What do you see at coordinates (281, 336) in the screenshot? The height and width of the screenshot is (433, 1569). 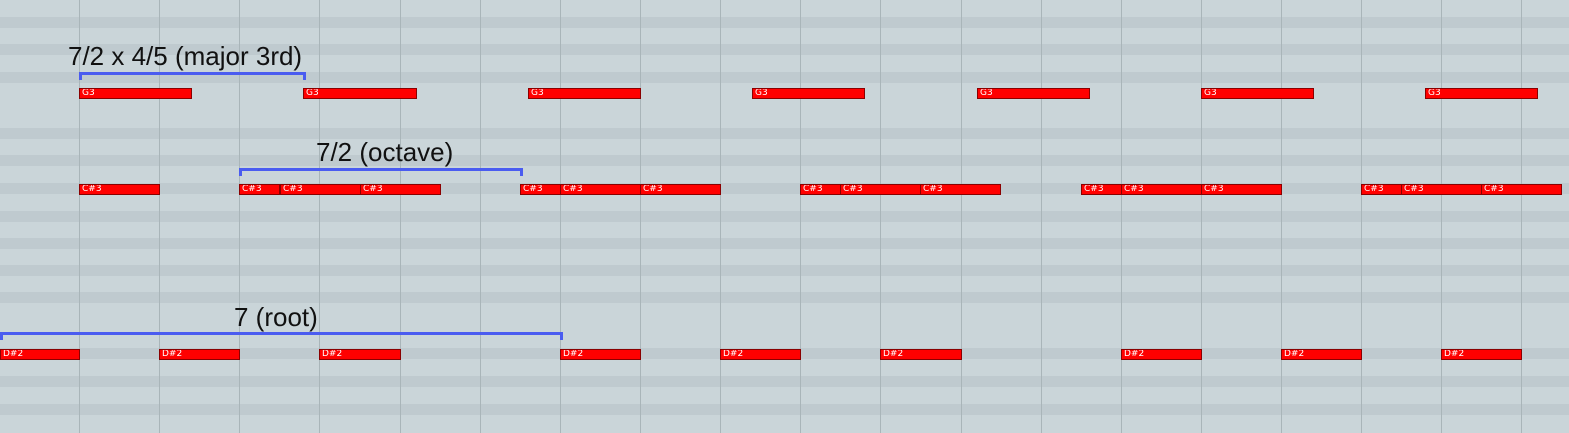 I see `root-bracket` at bounding box center [281, 336].